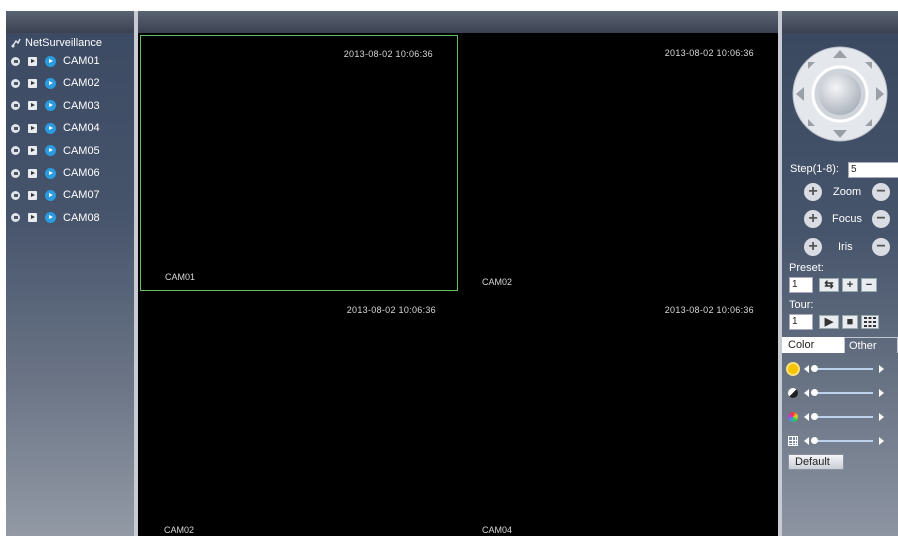 This screenshot has height=536, width=898. What do you see at coordinates (881, 369) in the screenshot?
I see `brightness-increase-icon` at bounding box center [881, 369].